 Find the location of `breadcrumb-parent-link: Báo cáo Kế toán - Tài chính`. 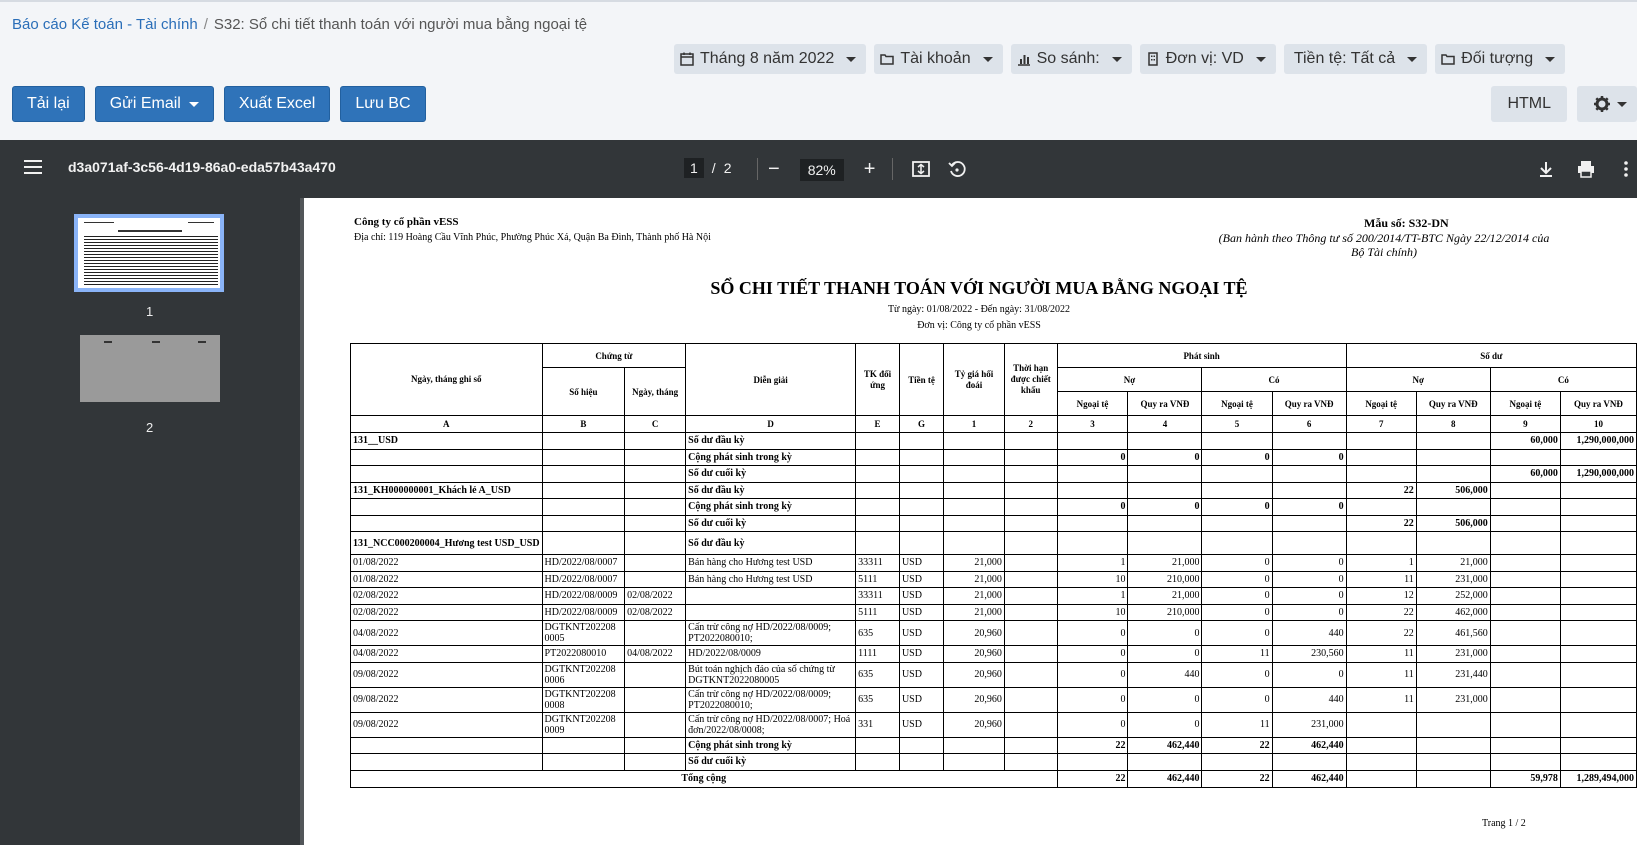

breadcrumb-parent-link: Báo cáo Kế toán - Tài chính is located at coordinates (105, 24).